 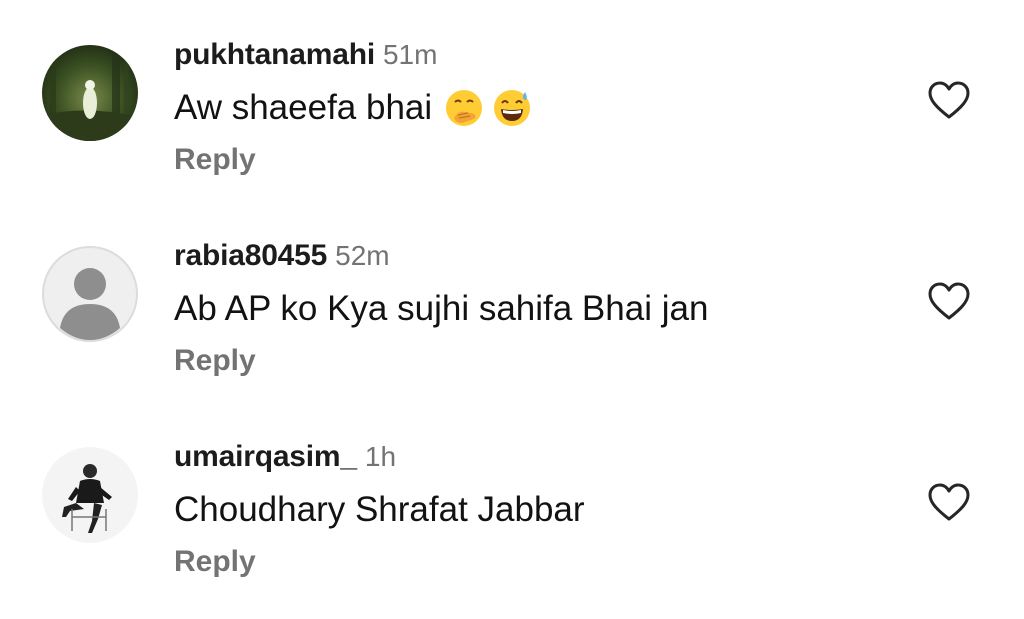 I want to click on comment-header: umairqasim_ 1h, so click(x=285, y=457).